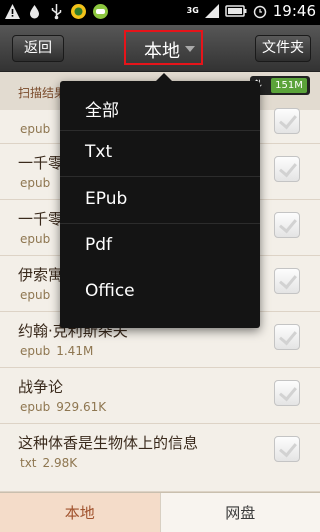 This screenshot has width=320, height=532. I want to click on back-button: 返回, so click(38, 48).